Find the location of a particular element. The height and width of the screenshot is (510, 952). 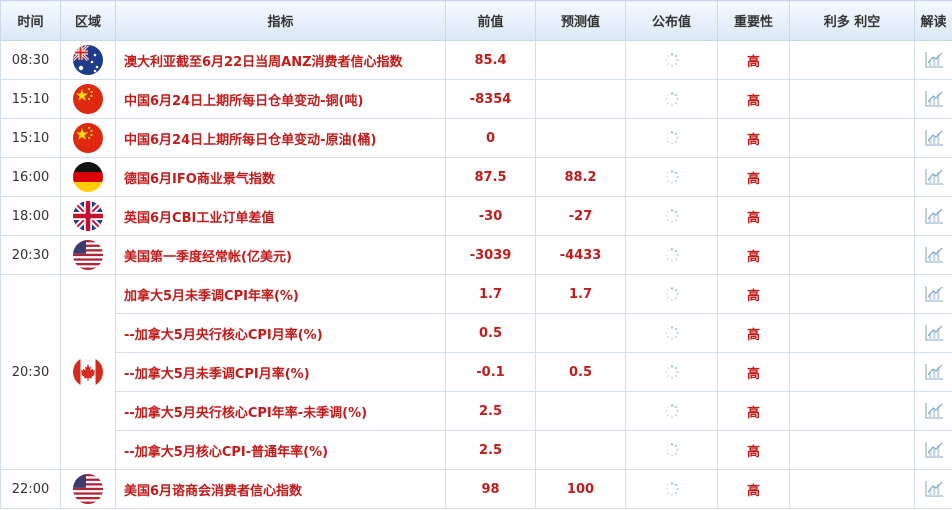

forecast-value: -27 is located at coordinates (580, 216).